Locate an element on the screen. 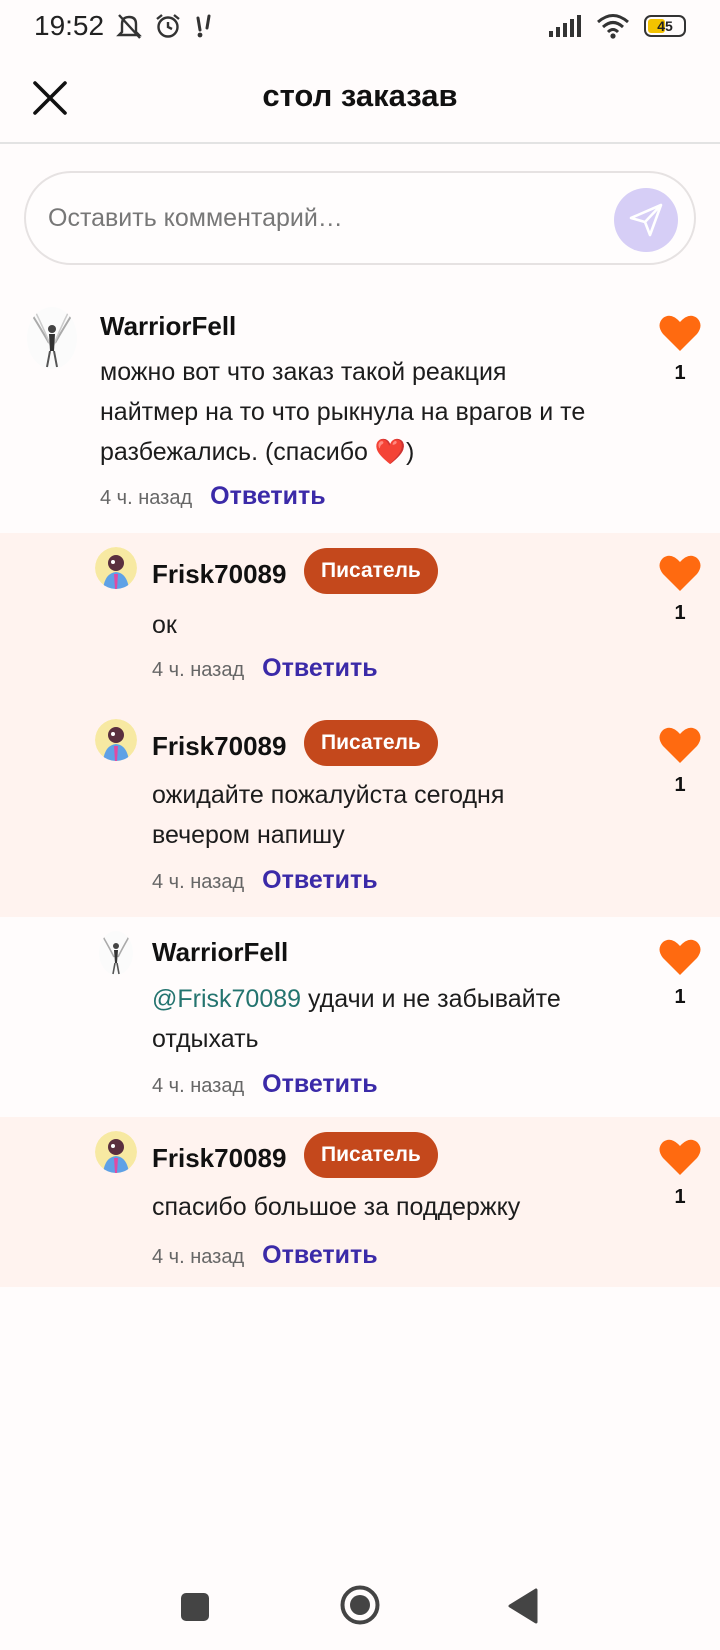  send-icon is located at coordinates (646, 220).